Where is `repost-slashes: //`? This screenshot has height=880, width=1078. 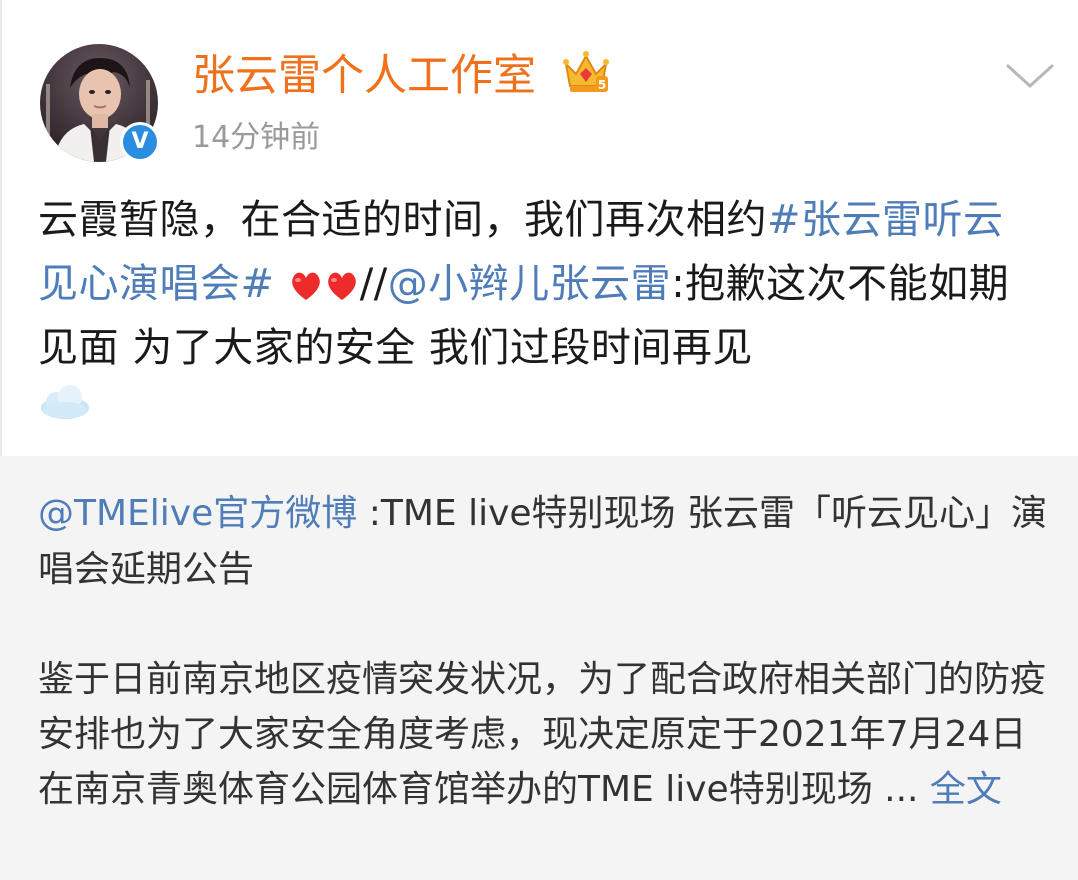
repost-slashes: // is located at coordinates (373, 284).